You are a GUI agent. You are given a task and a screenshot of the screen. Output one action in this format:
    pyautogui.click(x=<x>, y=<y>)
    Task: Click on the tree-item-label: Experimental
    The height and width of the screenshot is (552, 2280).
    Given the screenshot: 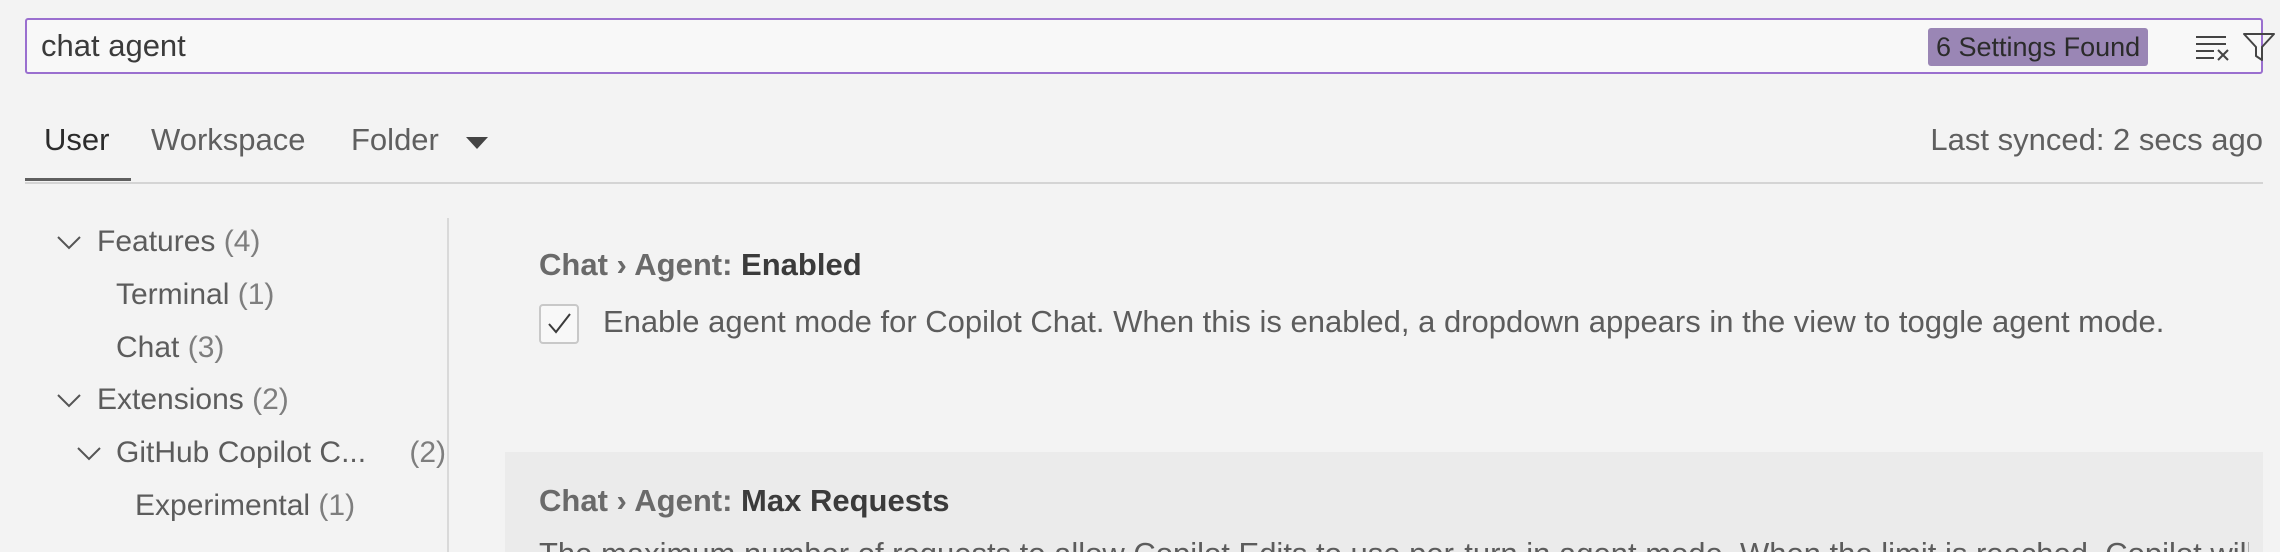 What is the action you would take?
    pyautogui.click(x=223, y=505)
    